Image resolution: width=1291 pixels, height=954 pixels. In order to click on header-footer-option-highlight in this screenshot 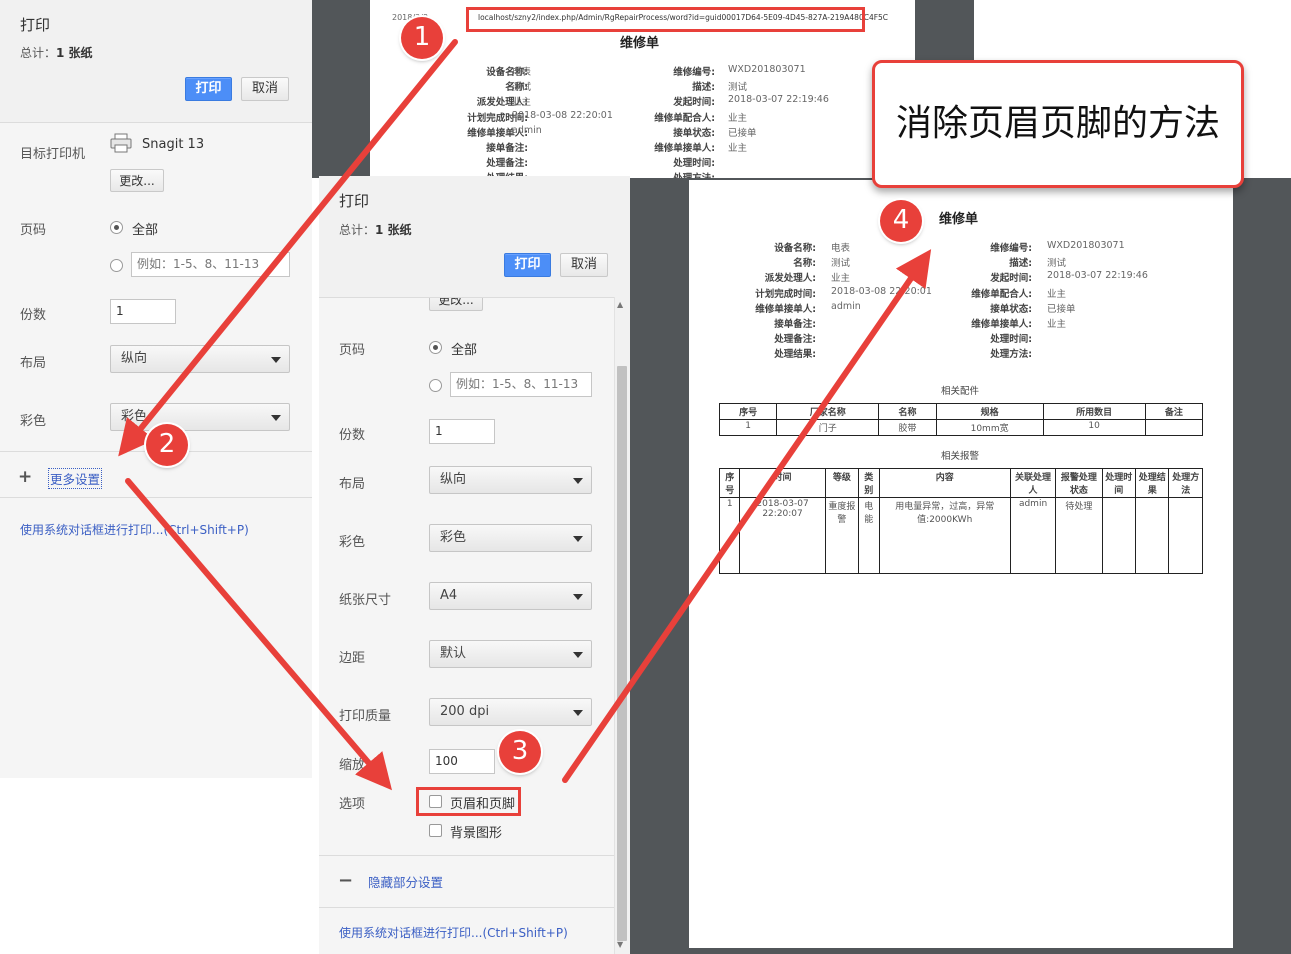, I will do `click(468, 801)`.